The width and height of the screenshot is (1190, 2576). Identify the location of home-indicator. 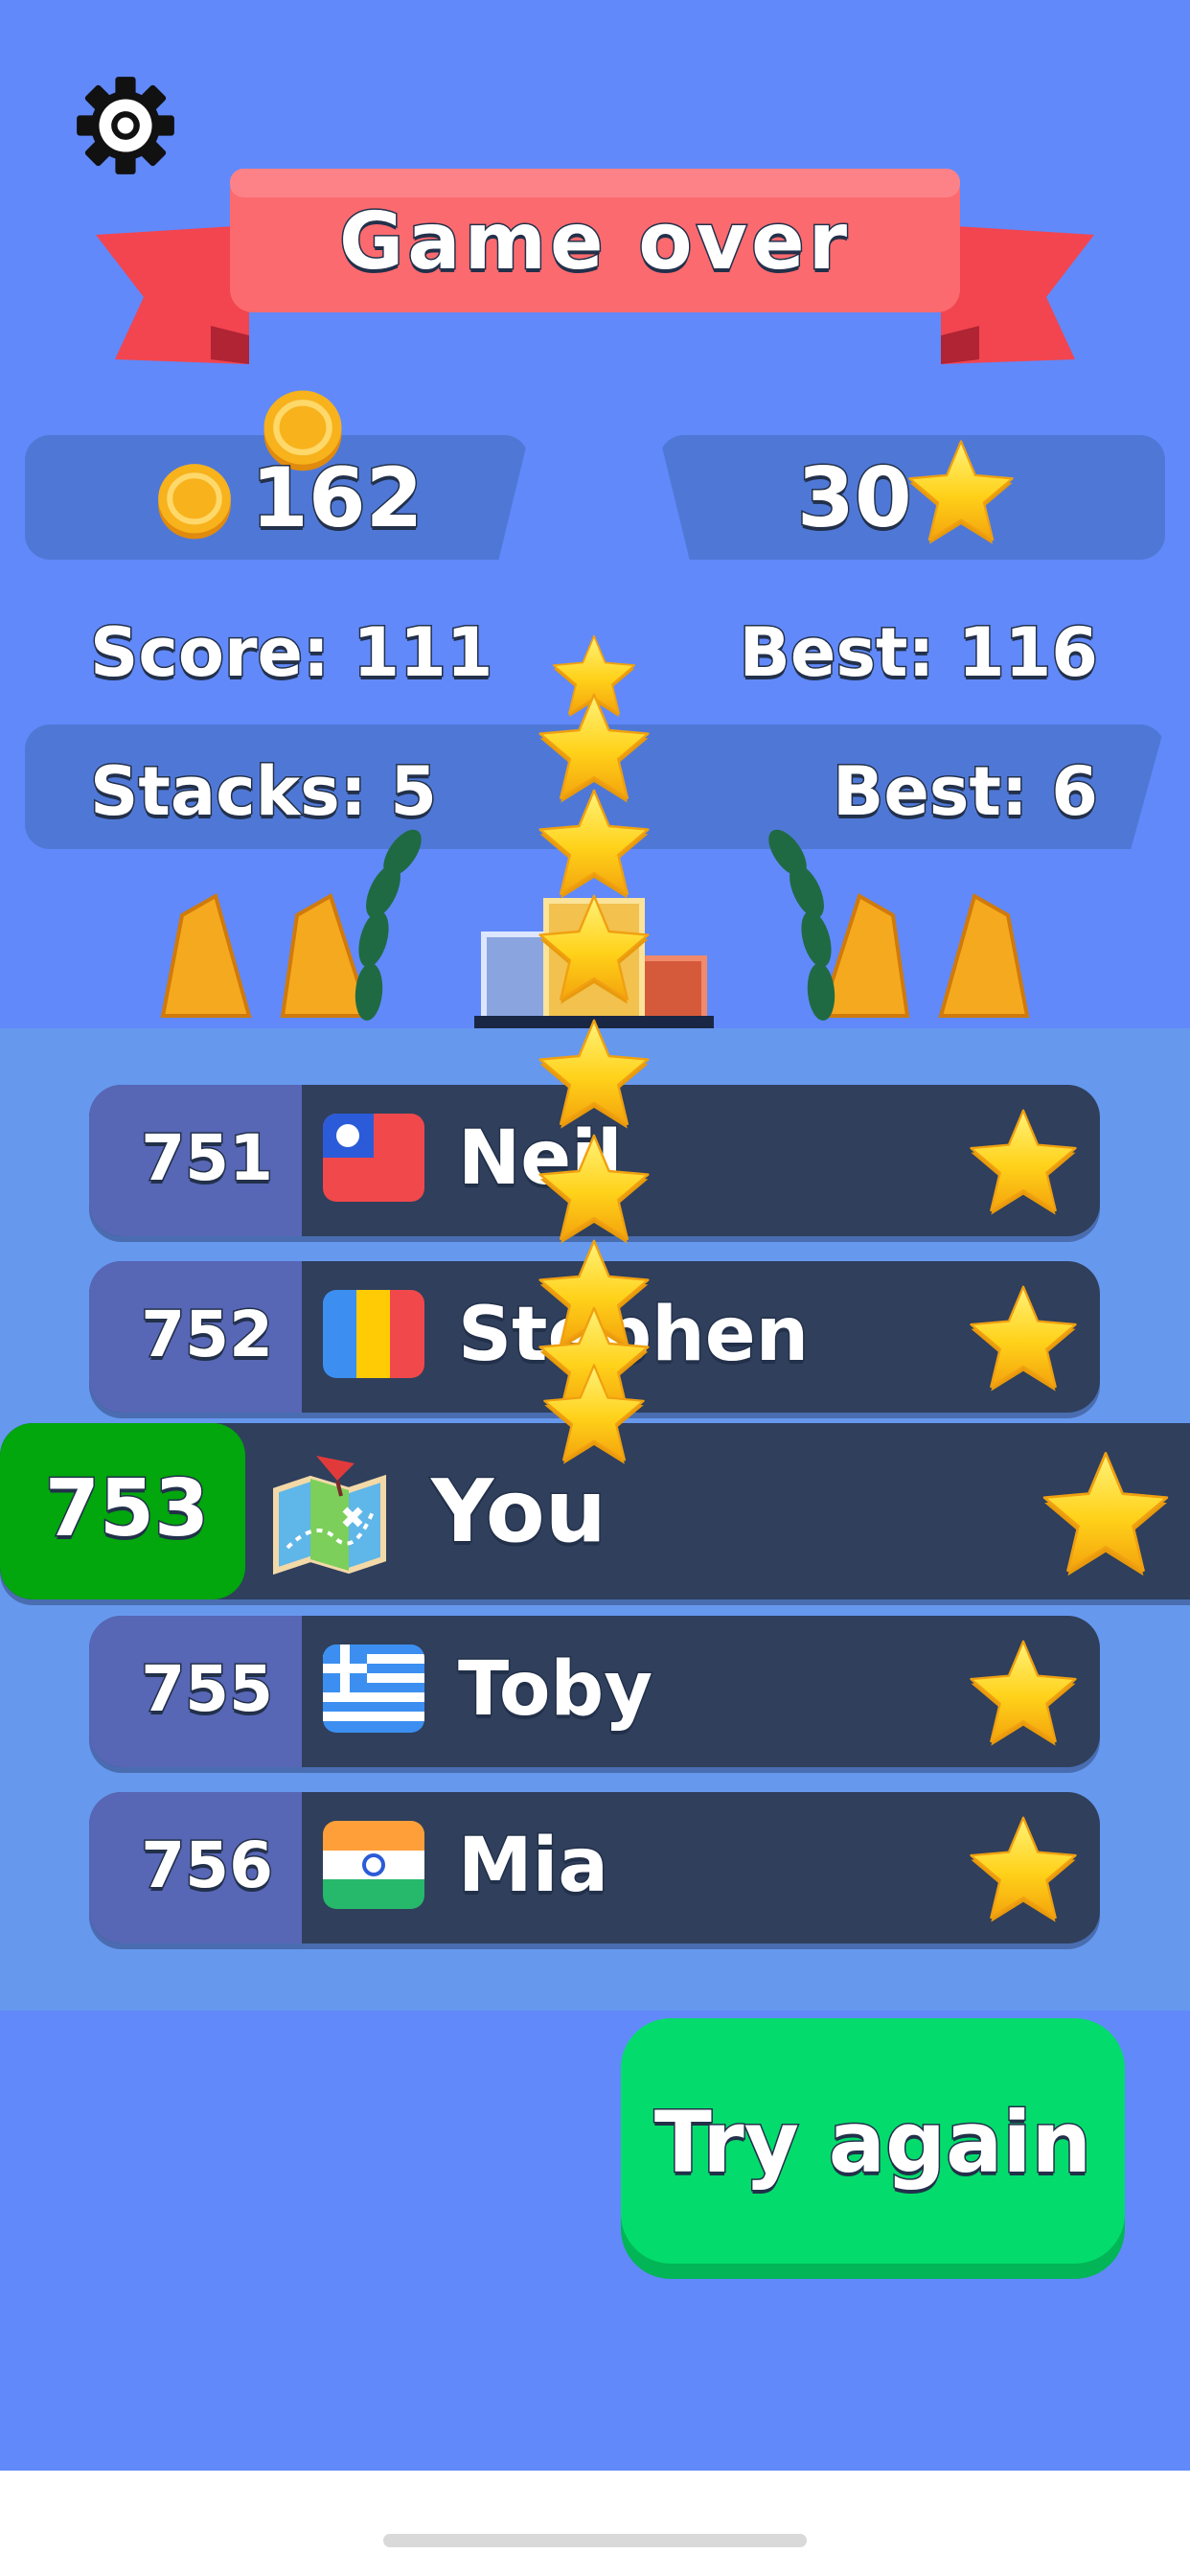
(595, 2540).